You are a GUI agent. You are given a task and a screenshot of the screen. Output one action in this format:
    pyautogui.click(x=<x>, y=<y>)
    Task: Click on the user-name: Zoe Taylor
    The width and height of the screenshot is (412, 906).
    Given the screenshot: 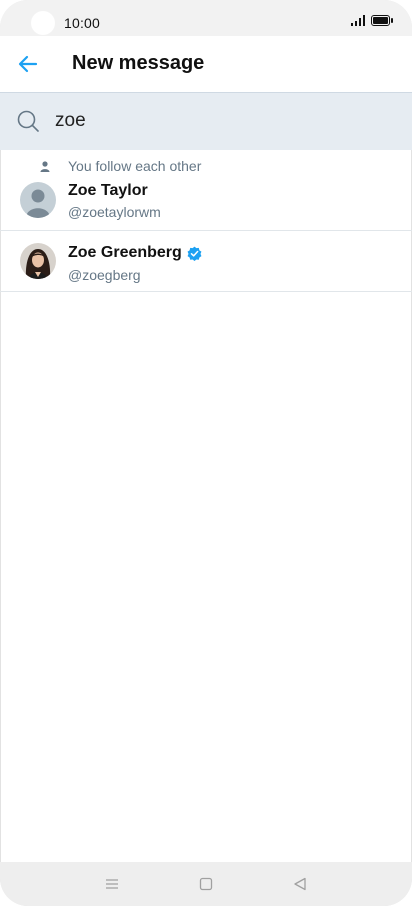 What is the action you would take?
    pyautogui.click(x=108, y=190)
    